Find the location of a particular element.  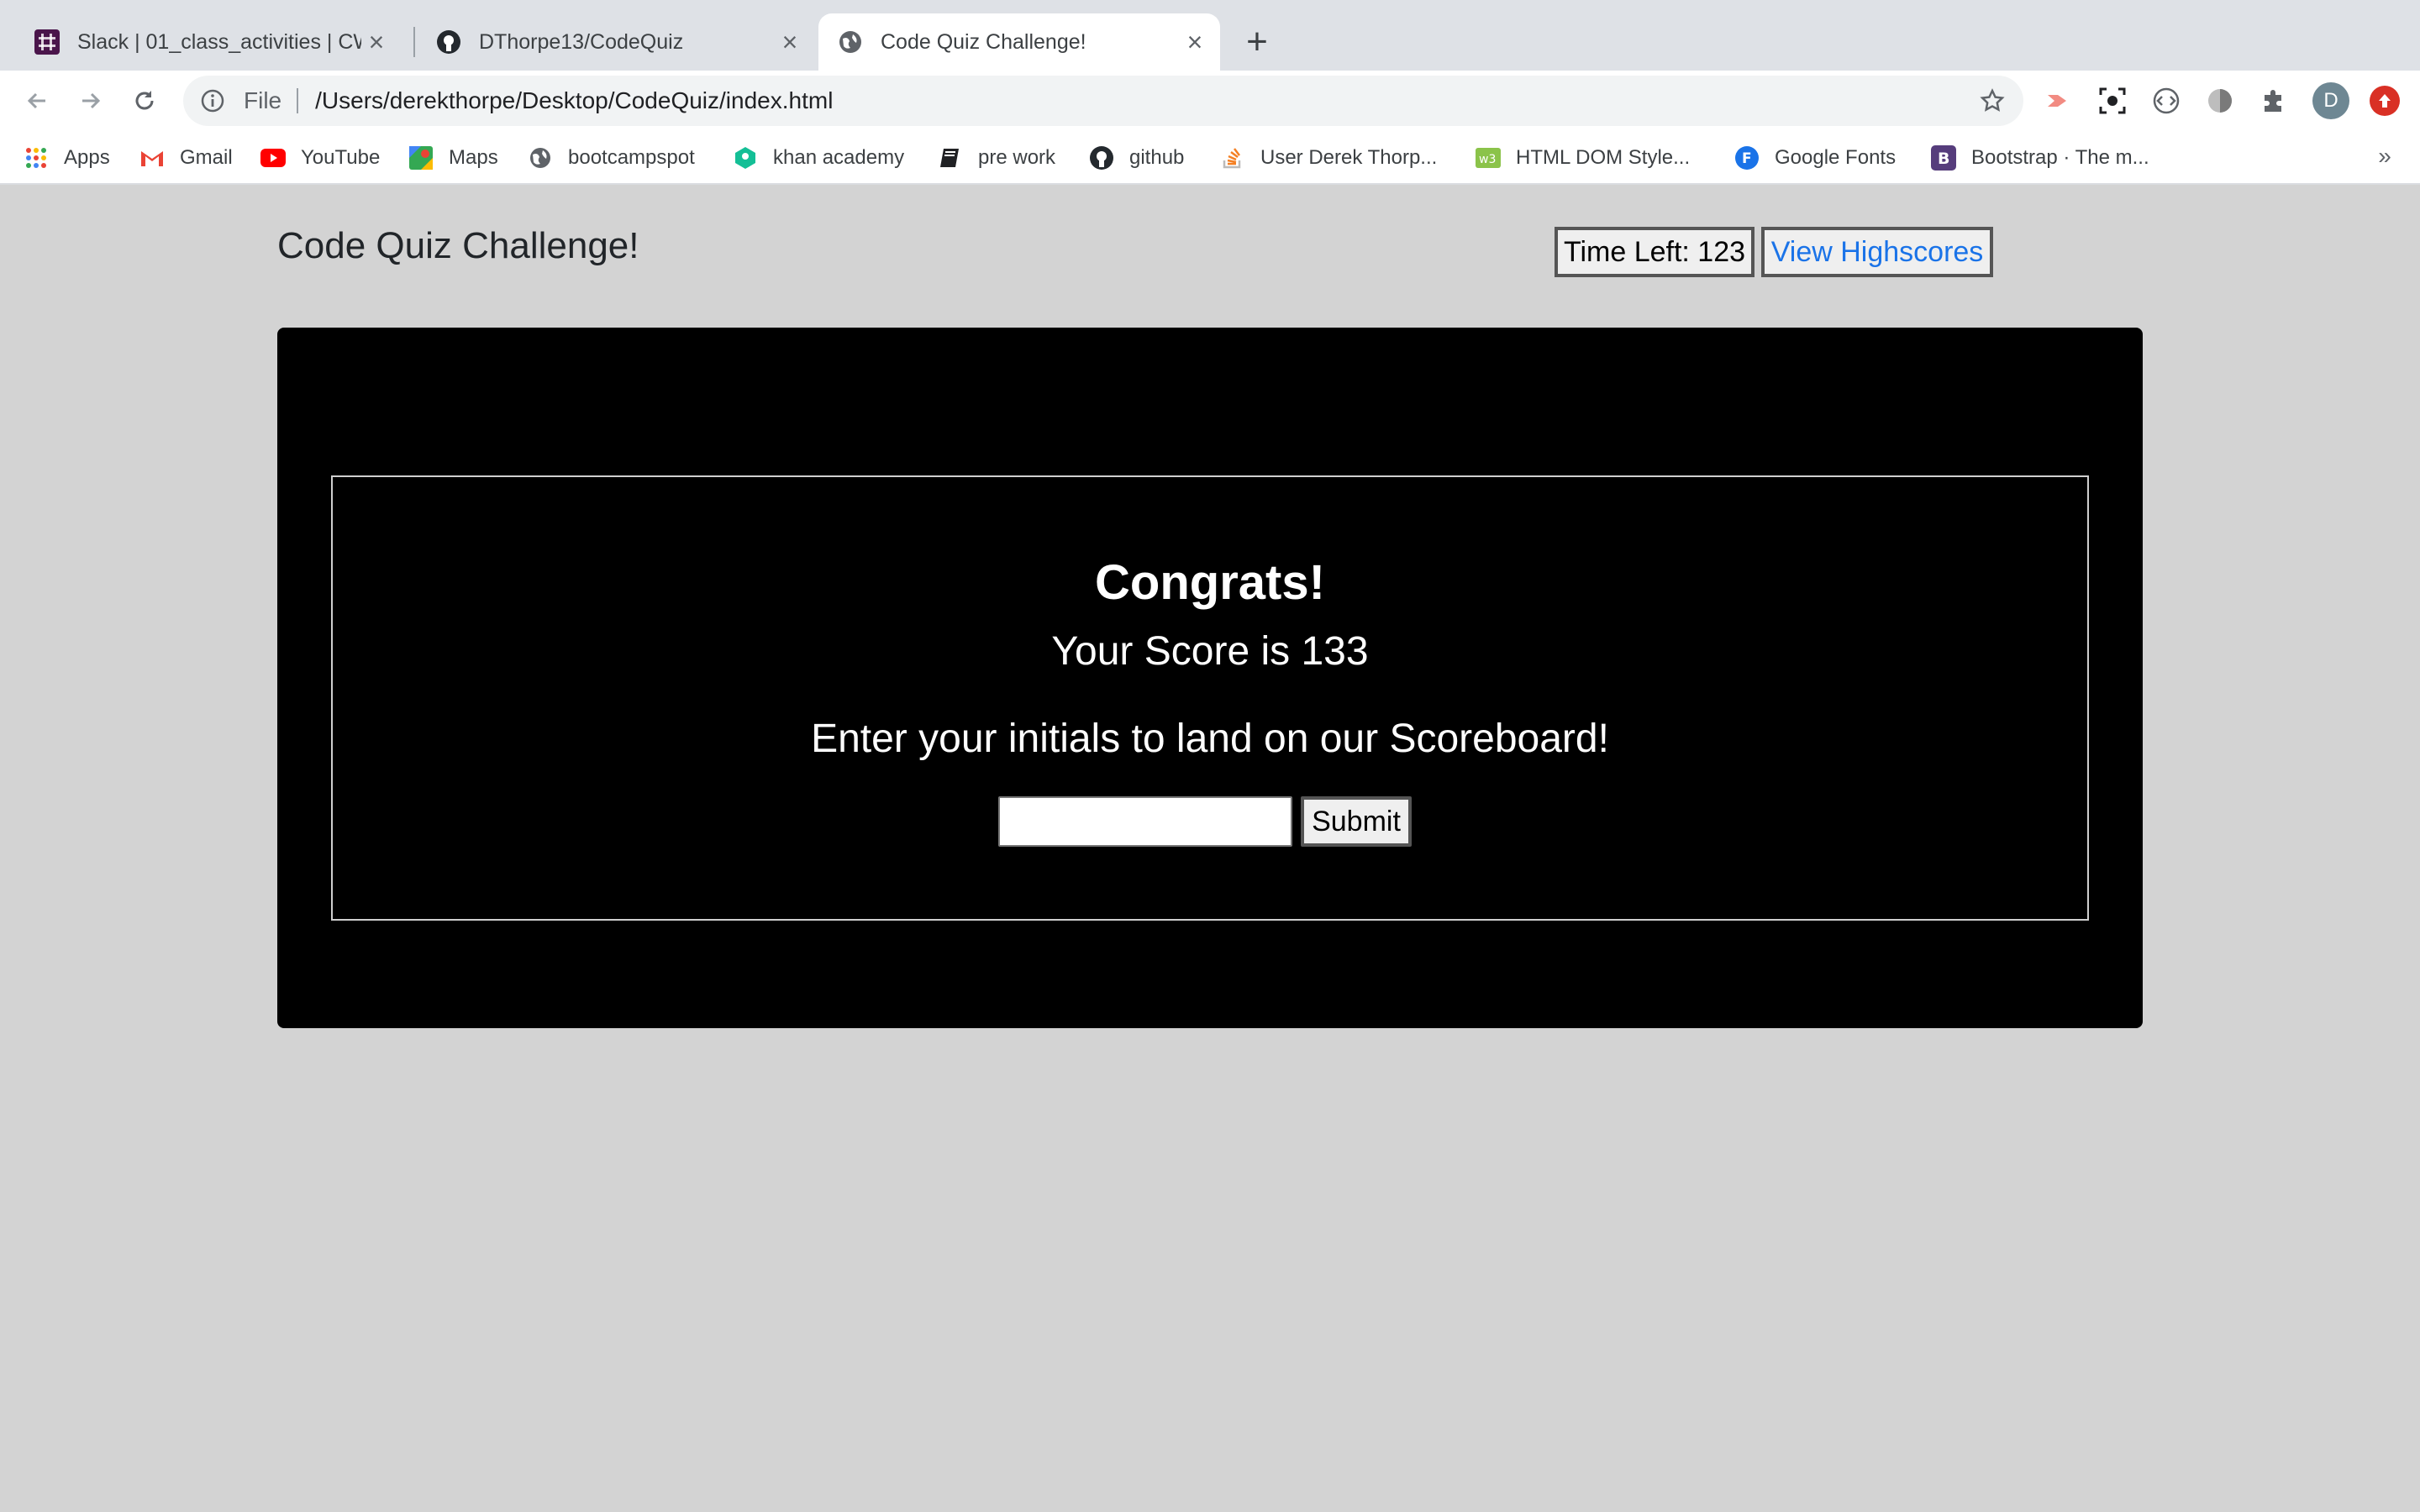

bookmarks-overflow-button: » is located at coordinates (2385, 156).